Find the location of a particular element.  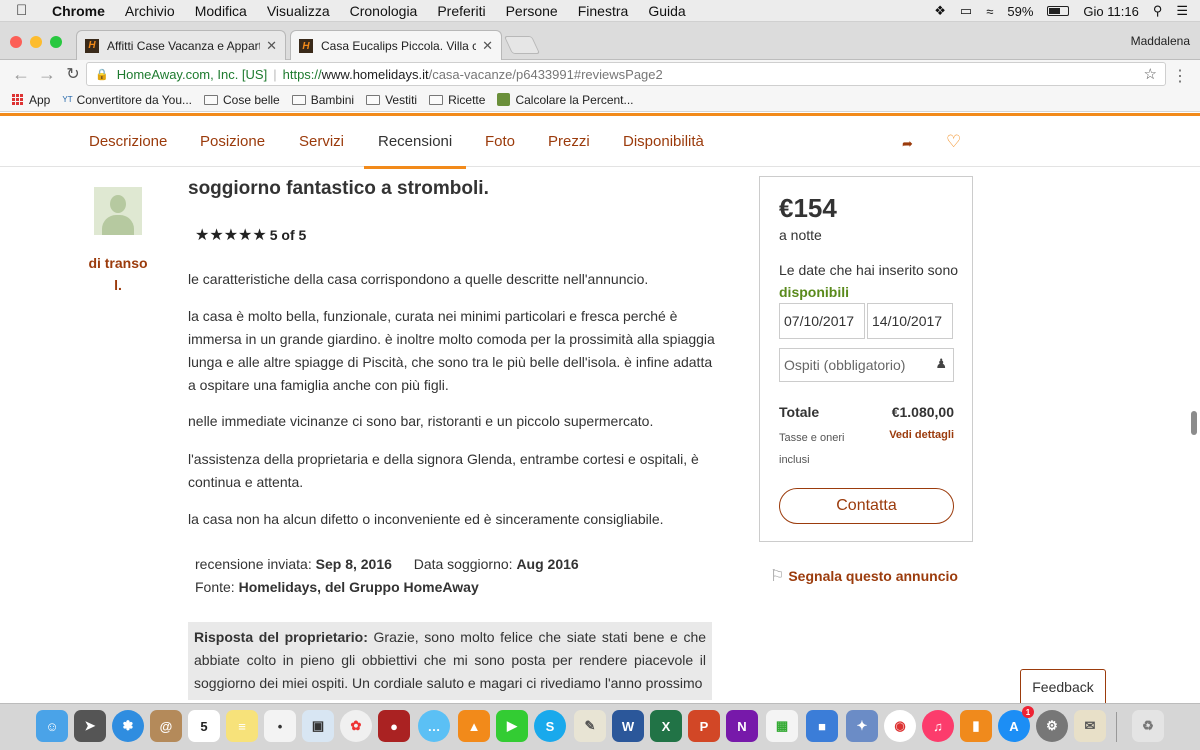

menu-finestra: Finestra is located at coordinates (603, 11).